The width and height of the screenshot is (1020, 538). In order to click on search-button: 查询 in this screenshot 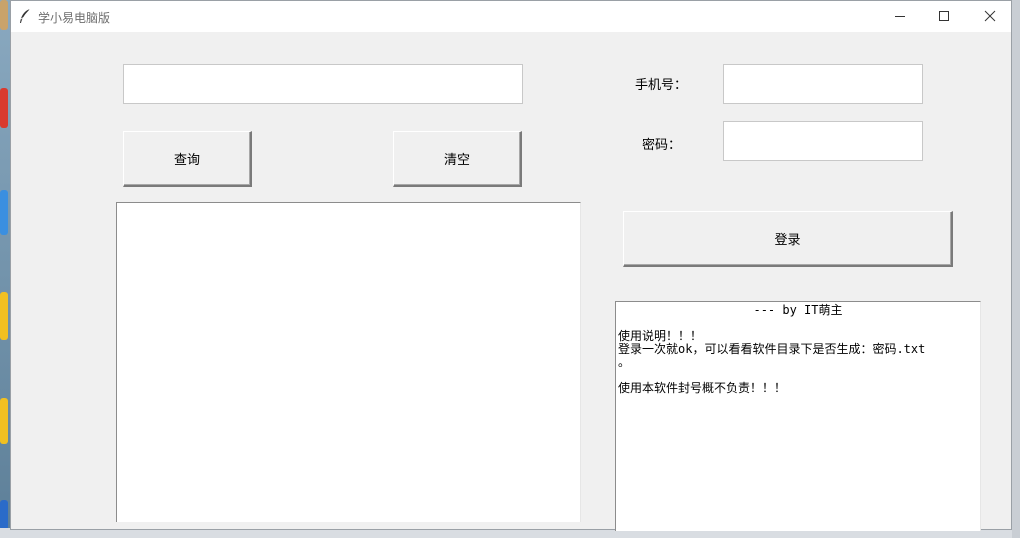, I will do `click(187, 159)`.